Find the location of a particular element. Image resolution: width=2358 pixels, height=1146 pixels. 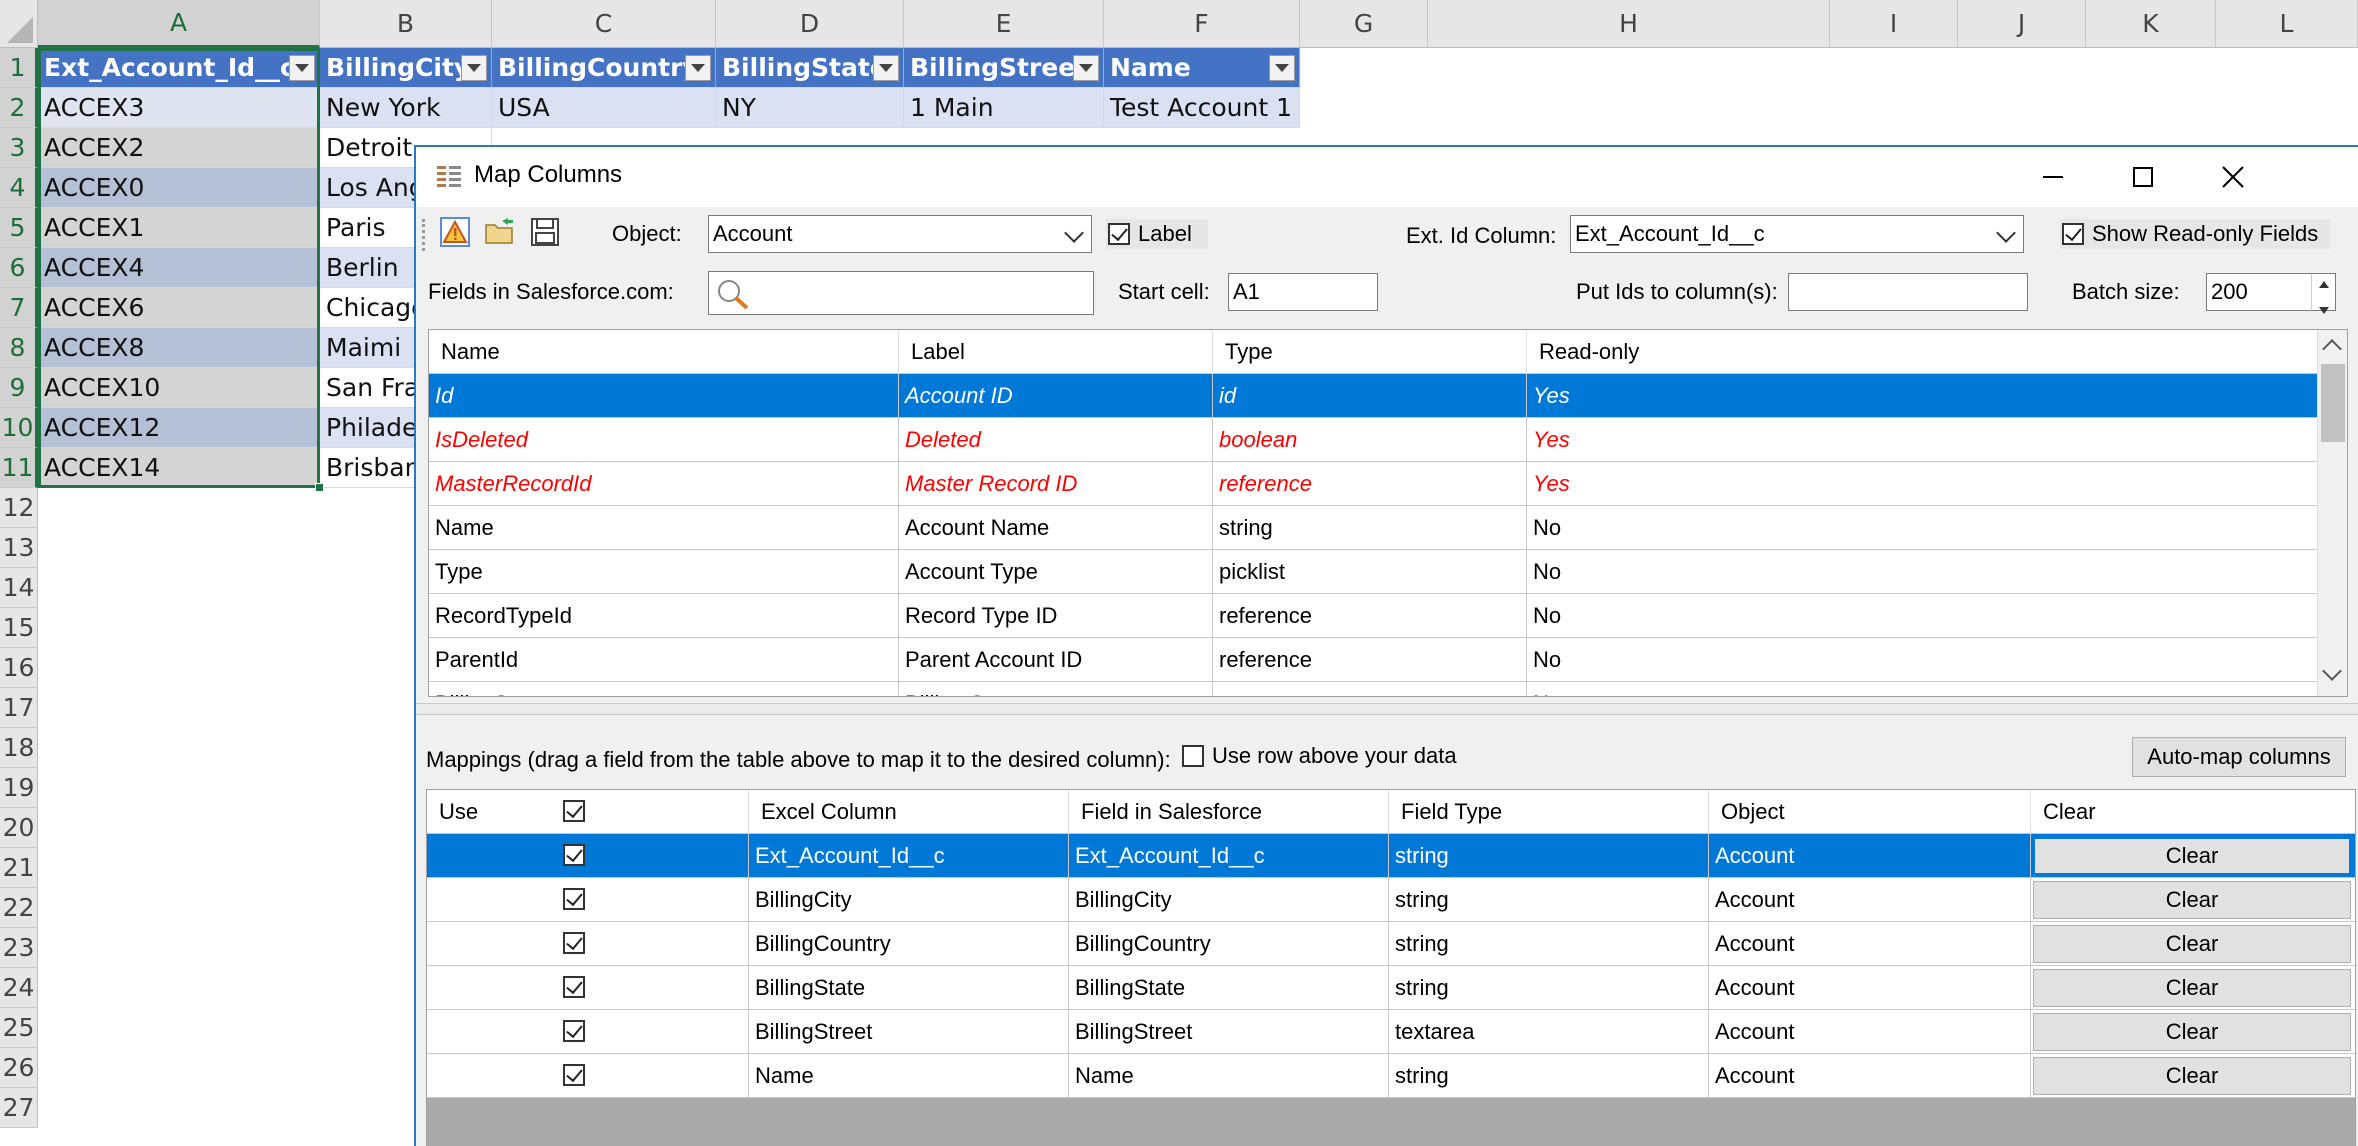

fill-handle is located at coordinates (319, 487).